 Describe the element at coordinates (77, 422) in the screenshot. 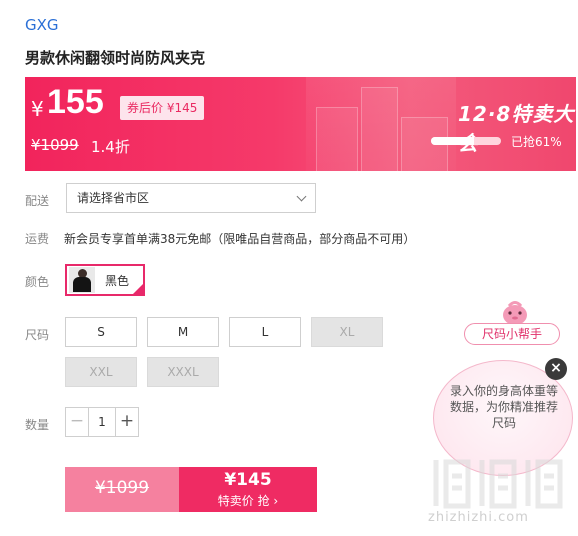

I see `minus-icon: −` at that location.